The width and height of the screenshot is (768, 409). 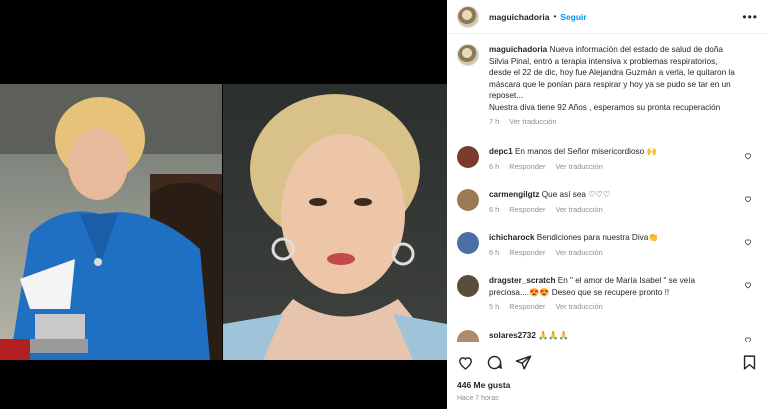 What do you see at coordinates (553, 335) in the screenshot?
I see `comment-body: 🙏🙏🙏` at bounding box center [553, 335].